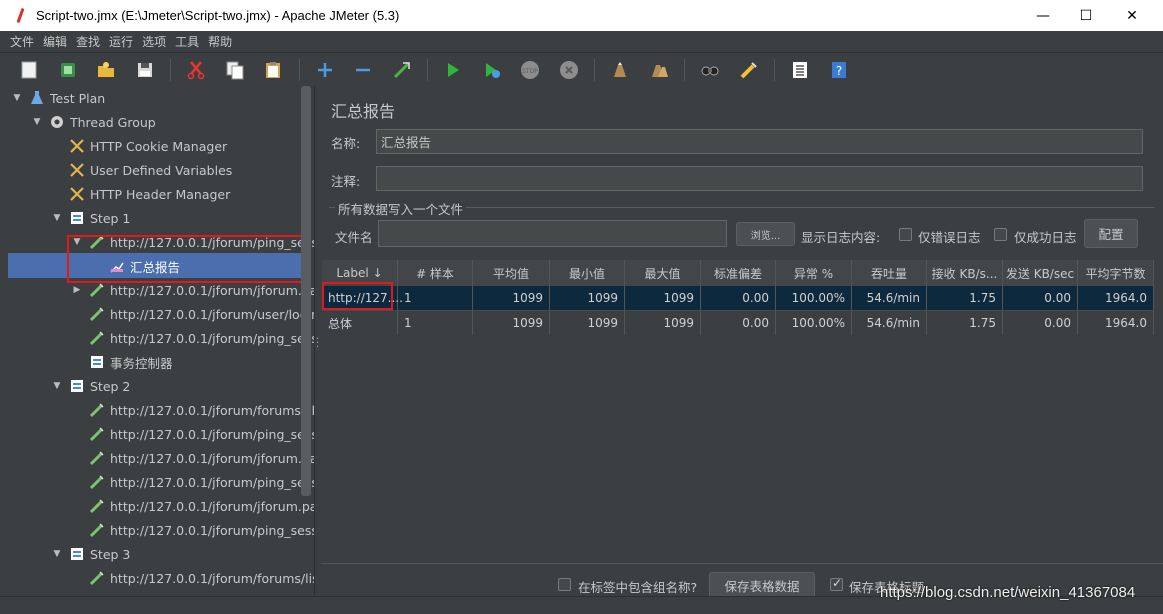 The image size is (1163, 614). Describe the element at coordinates (402, 70) in the screenshot. I see `toggle-icon` at that location.